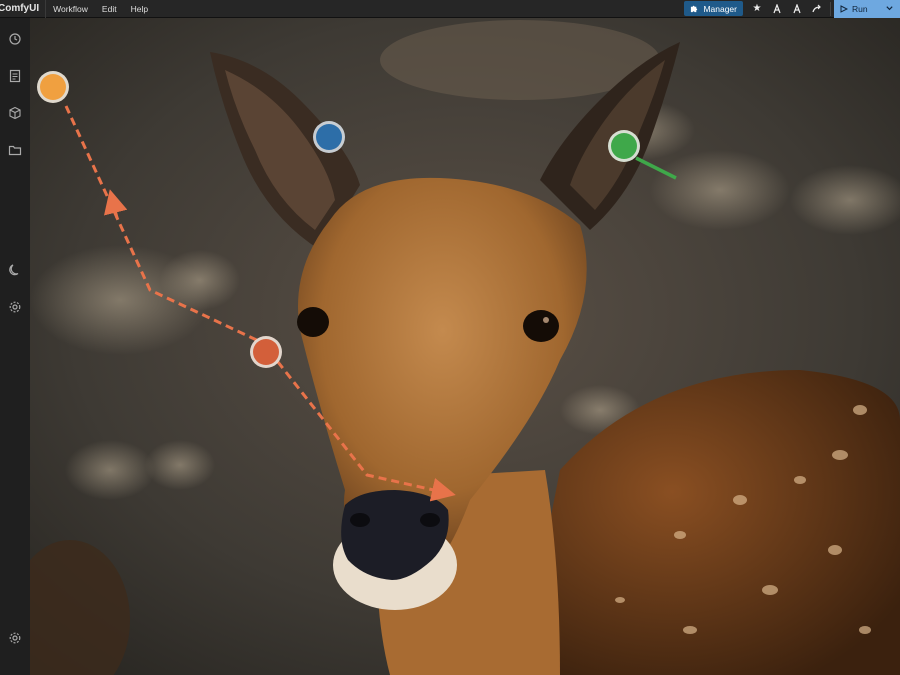 The width and height of the screenshot is (900, 675). What do you see at coordinates (15, 150) in the screenshot?
I see `folder-icon` at bounding box center [15, 150].